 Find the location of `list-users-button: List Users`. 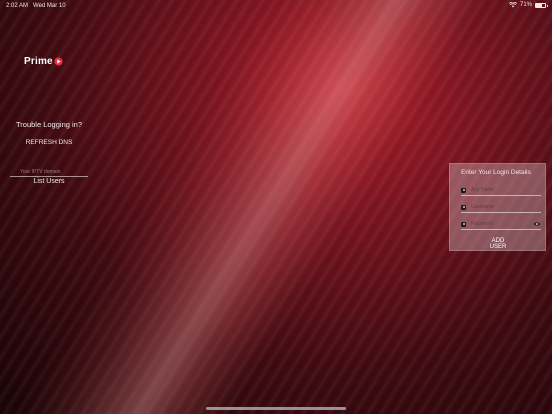

list-users-button: List Users is located at coordinates (49, 181).